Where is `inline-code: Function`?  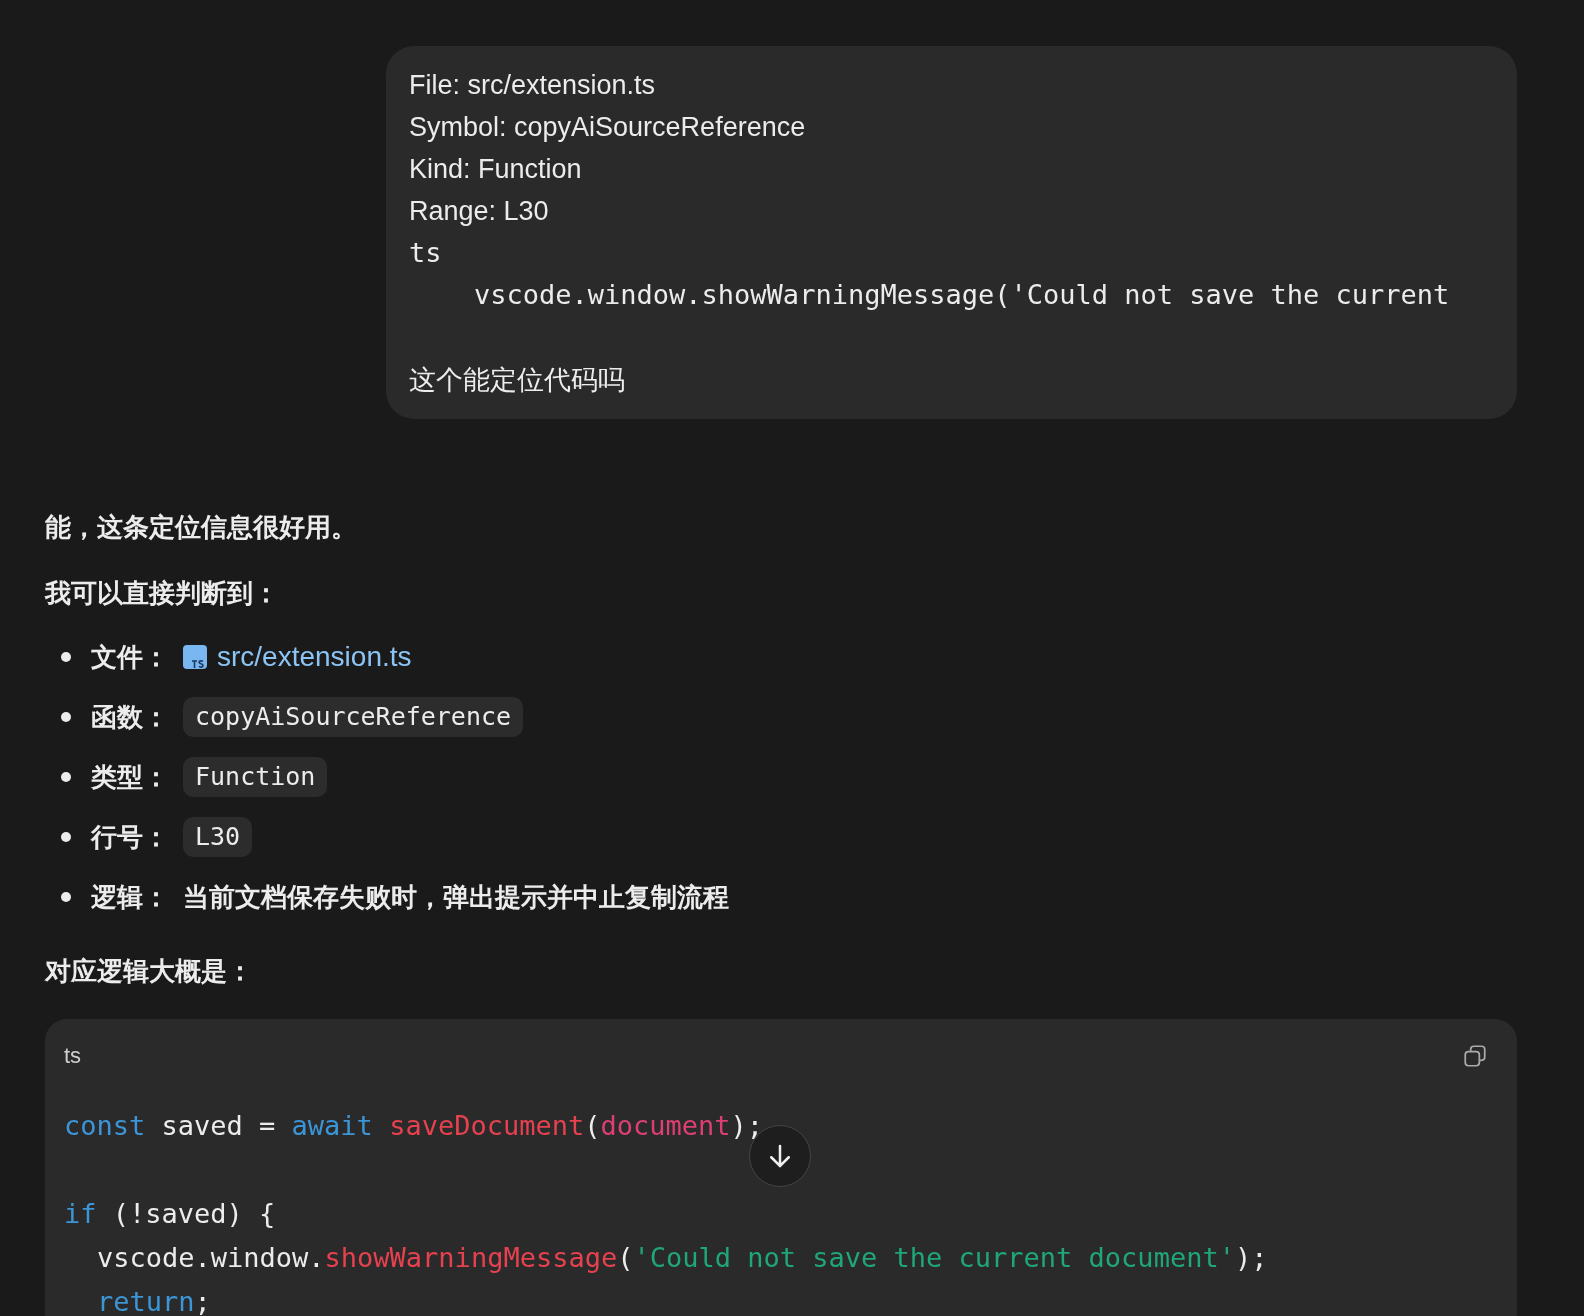 inline-code: Function is located at coordinates (255, 777).